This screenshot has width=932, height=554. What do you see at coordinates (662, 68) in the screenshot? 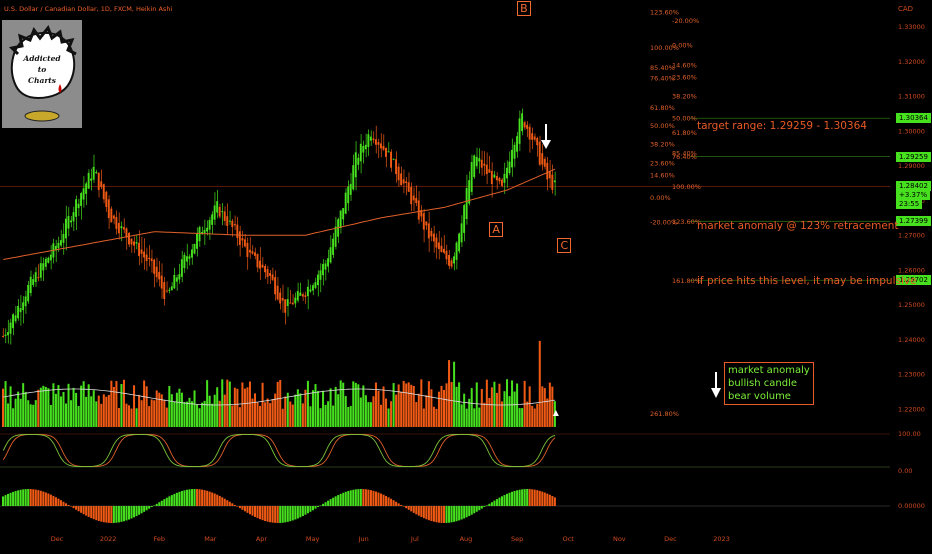
I see `fib-primary-label: 85.40%` at bounding box center [662, 68].